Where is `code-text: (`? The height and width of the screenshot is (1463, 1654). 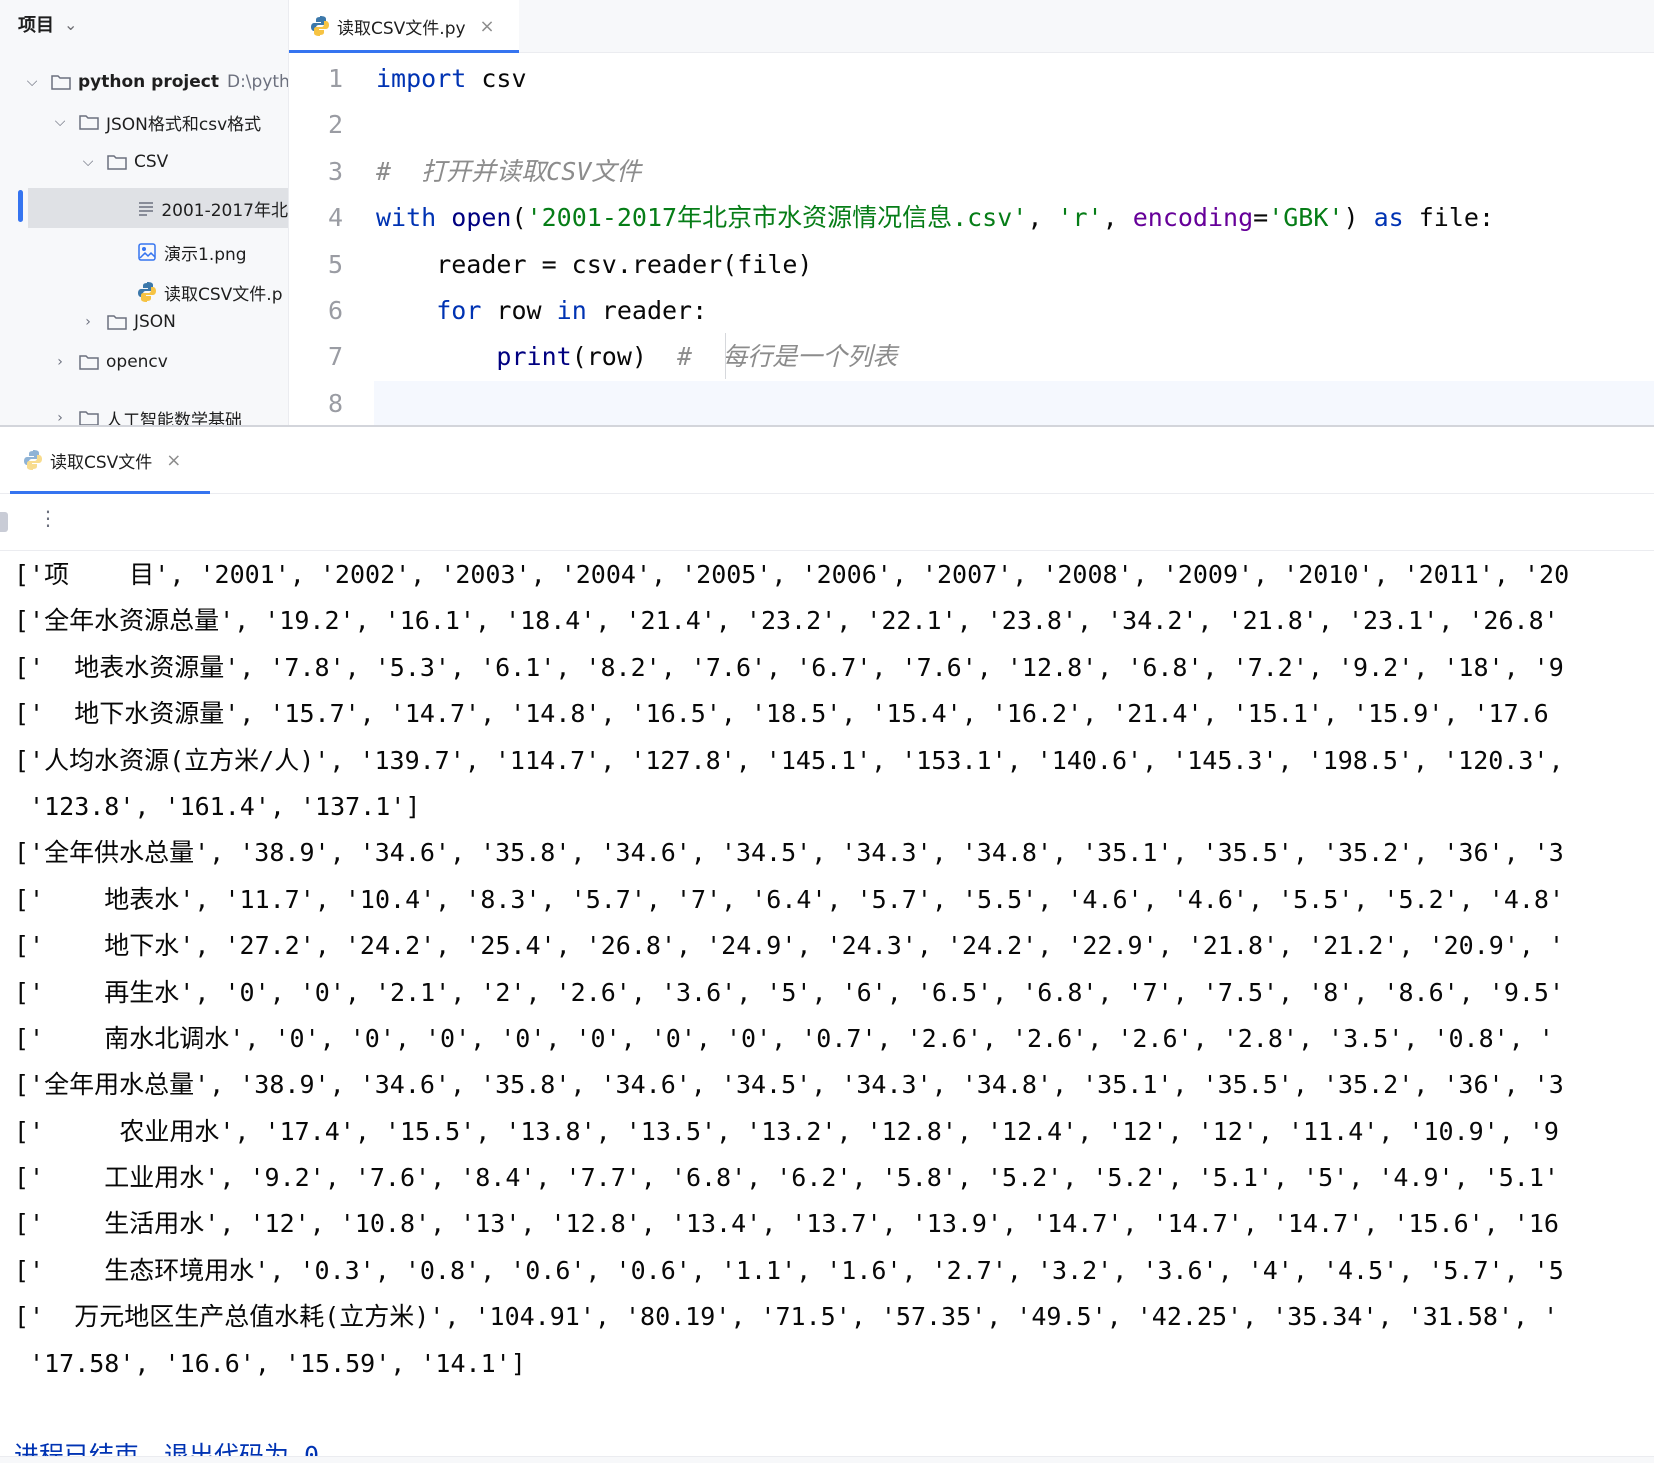 code-text: ( is located at coordinates (519, 218).